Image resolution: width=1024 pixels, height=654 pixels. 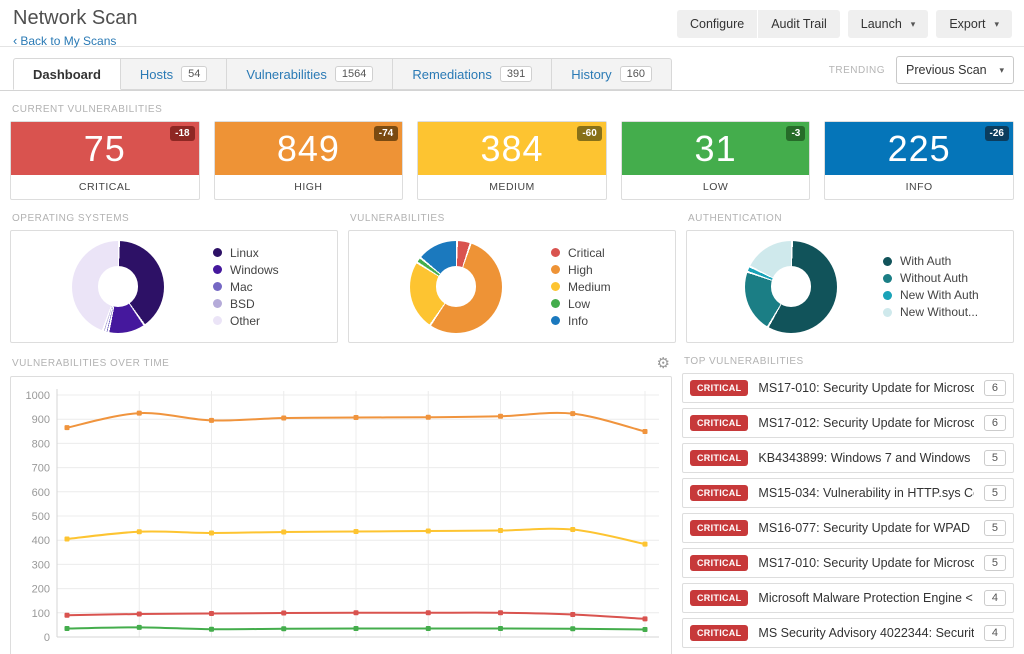 What do you see at coordinates (75, 27) in the screenshot?
I see `header-left: Network Scan ‹ Back to My Scans` at bounding box center [75, 27].